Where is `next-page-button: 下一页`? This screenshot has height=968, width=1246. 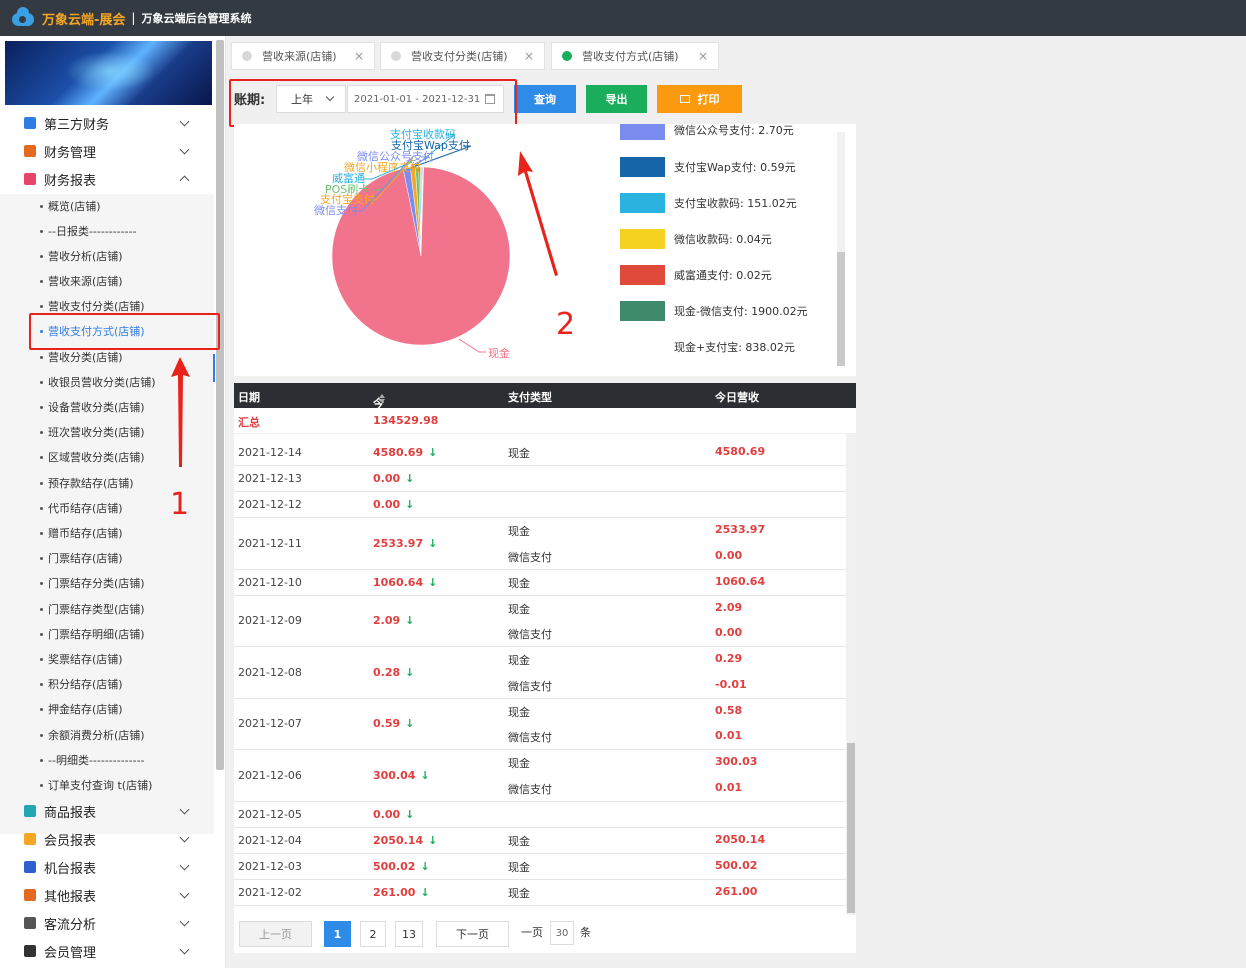 next-page-button: 下一页 is located at coordinates (472, 934).